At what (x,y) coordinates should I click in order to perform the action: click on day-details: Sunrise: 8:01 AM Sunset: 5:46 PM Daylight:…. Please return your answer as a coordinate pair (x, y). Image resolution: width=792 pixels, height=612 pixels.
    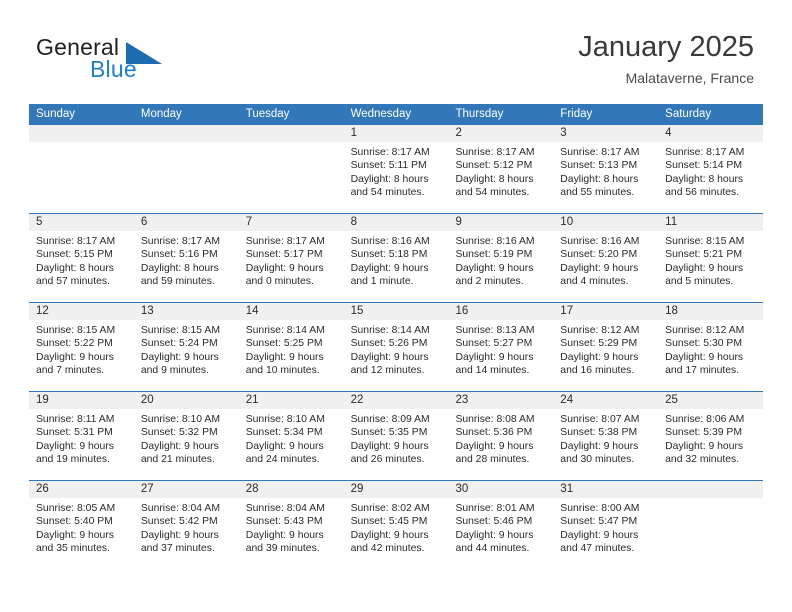
    Looking at the image, I should click on (500, 527).